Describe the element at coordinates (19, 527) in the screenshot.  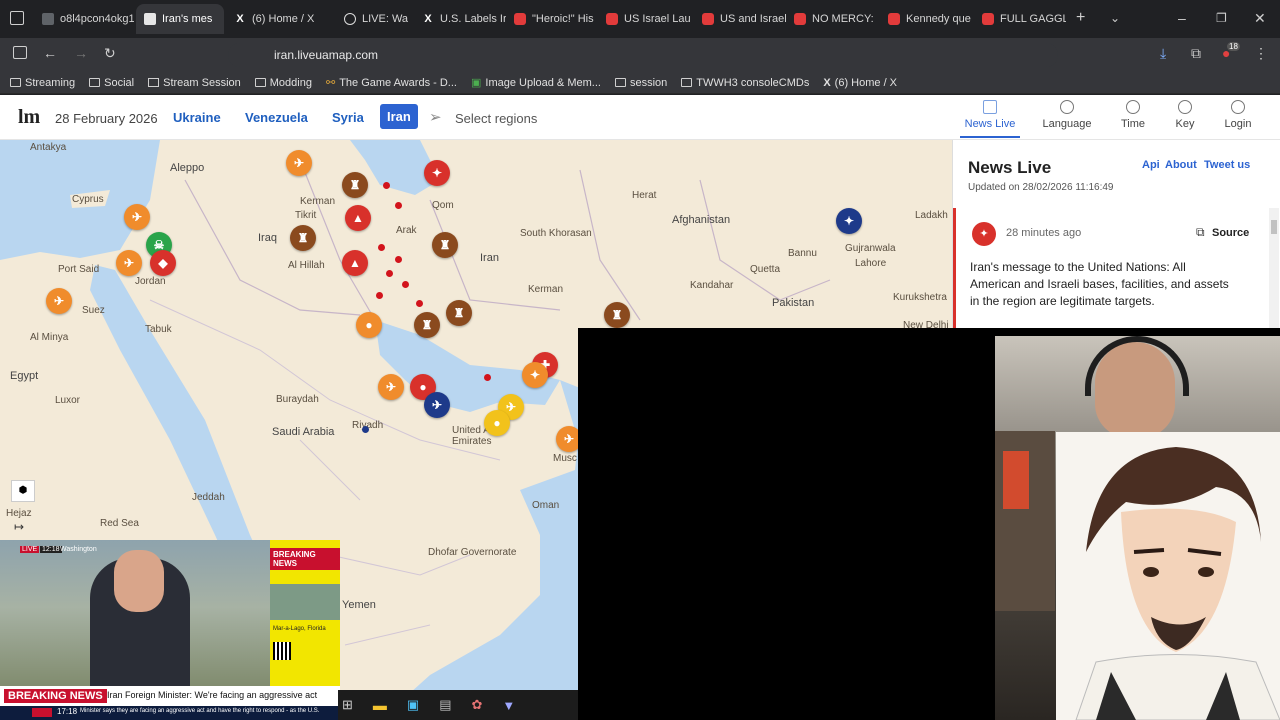
I see `expand-arrows-icon: ↦` at that location.